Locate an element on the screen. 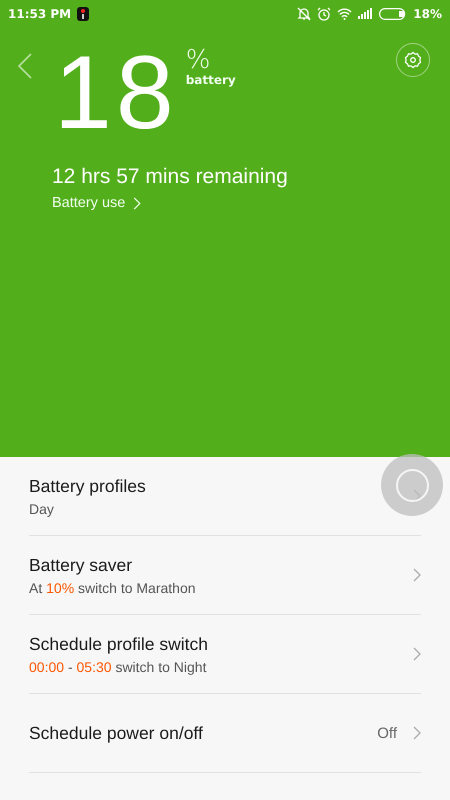 The height and width of the screenshot is (800, 450). settings-button is located at coordinates (413, 60).